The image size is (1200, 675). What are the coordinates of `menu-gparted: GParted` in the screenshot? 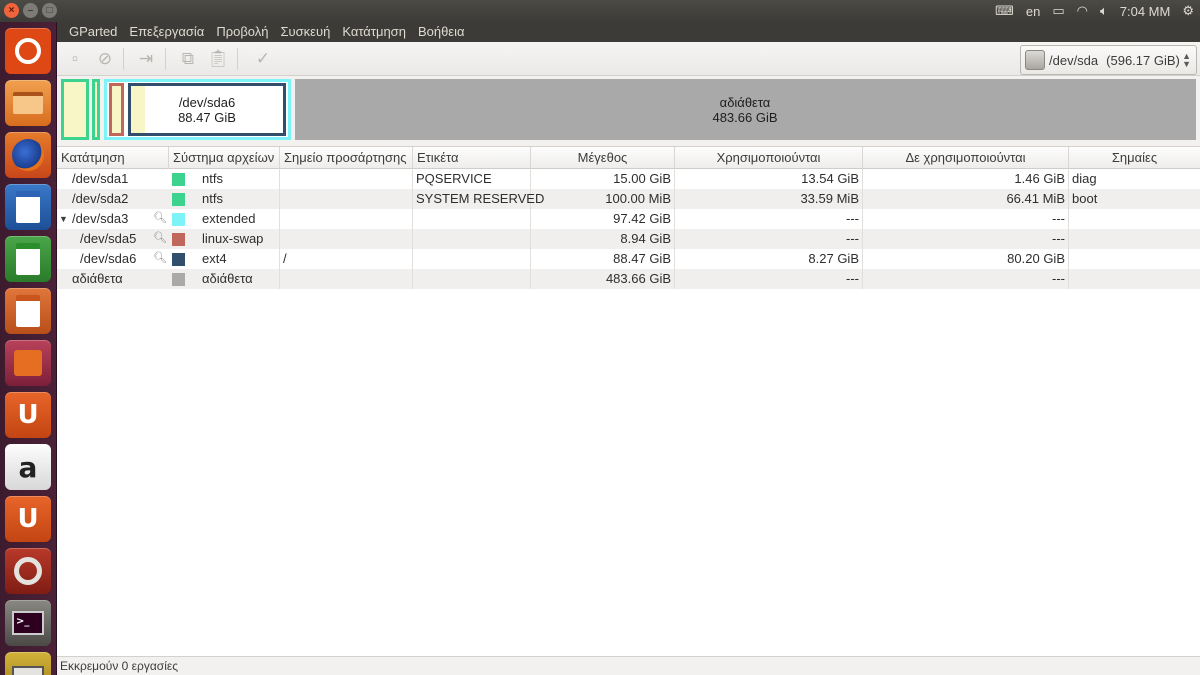 It's located at (93, 32).